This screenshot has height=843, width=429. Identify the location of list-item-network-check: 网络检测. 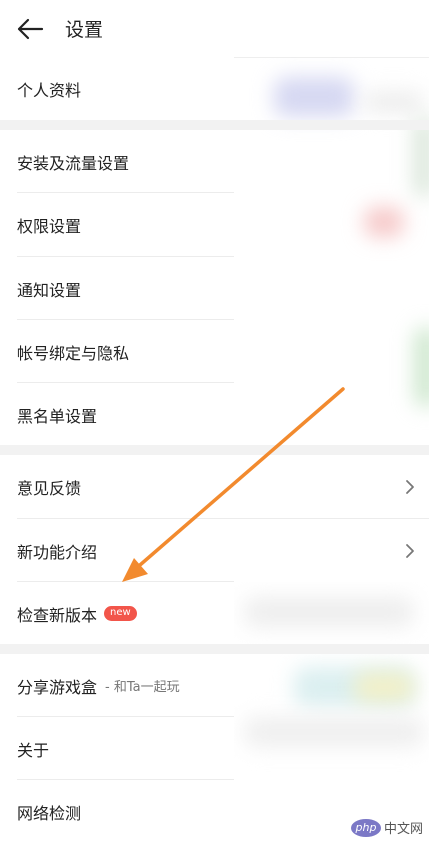
(117, 811).